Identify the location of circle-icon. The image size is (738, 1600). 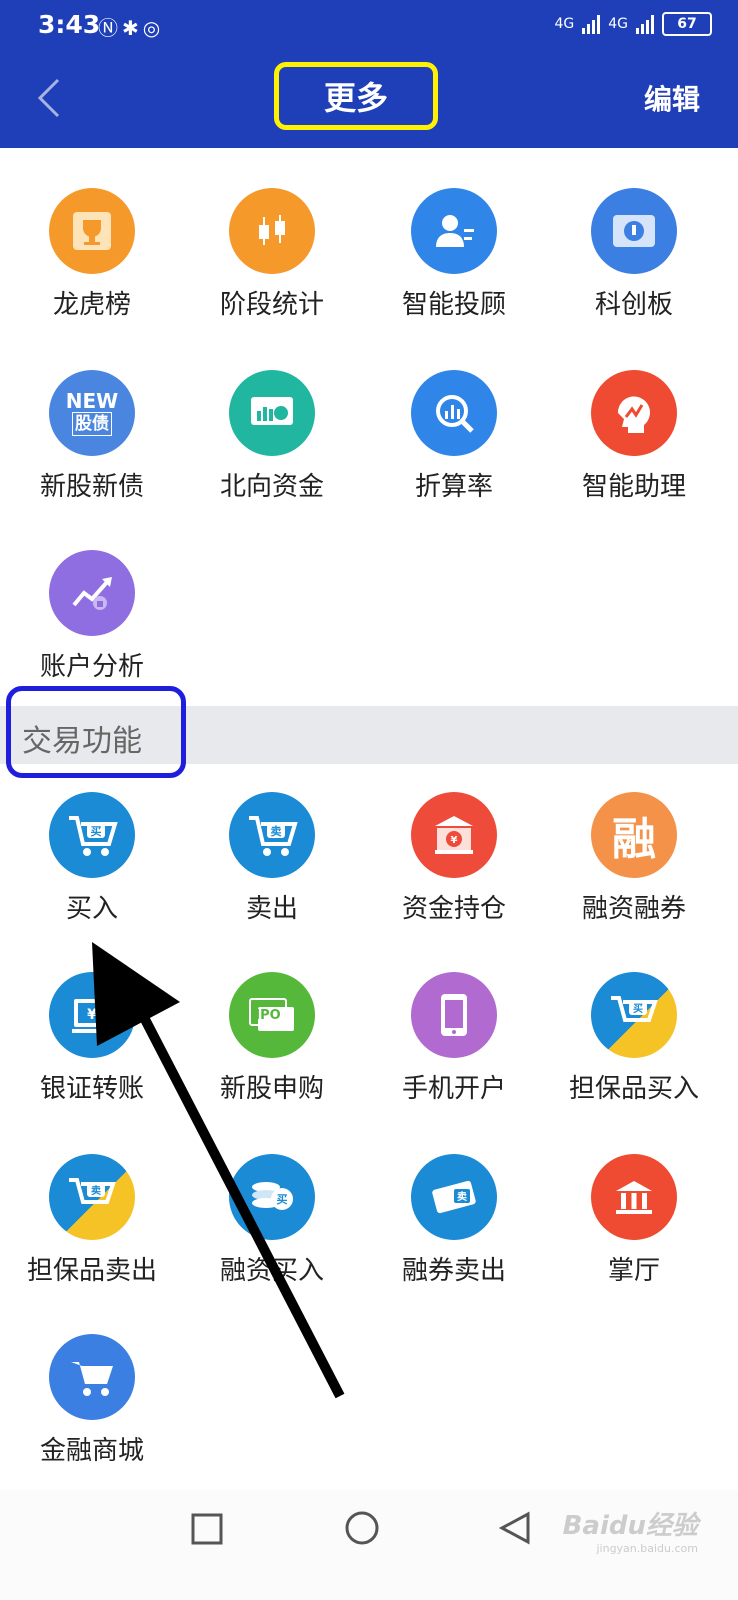
(362, 1528).